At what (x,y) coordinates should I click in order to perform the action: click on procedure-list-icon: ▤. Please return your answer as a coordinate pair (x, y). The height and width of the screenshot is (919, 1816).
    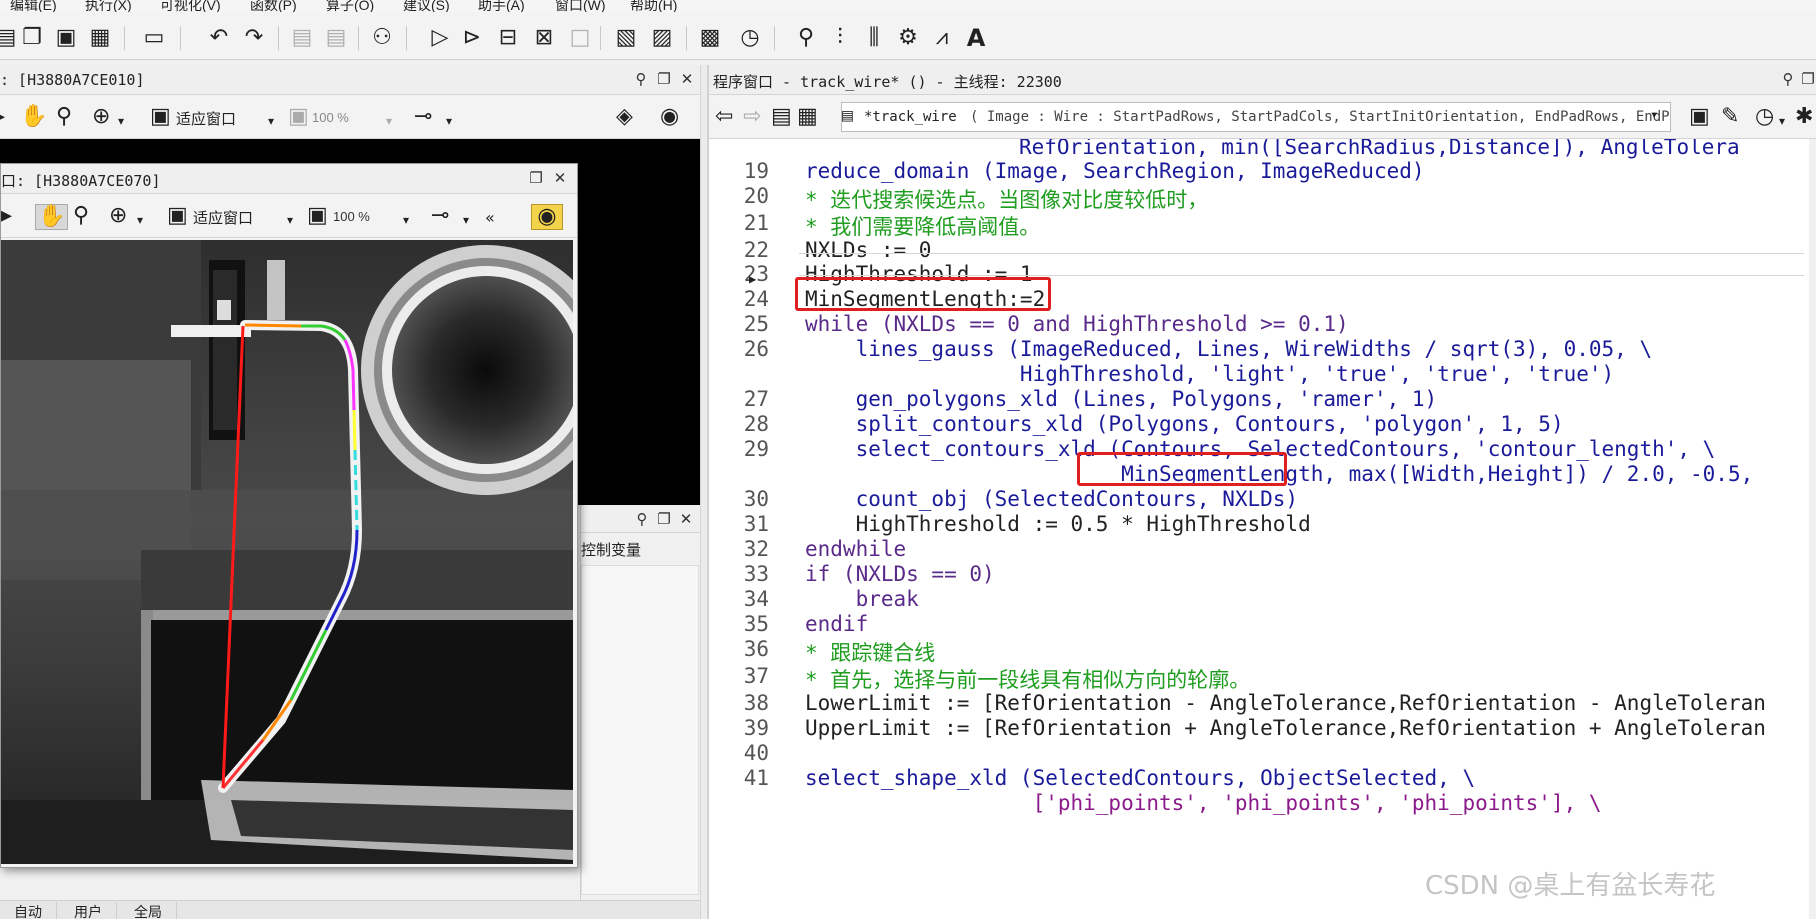
    Looking at the image, I should click on (781, 117).